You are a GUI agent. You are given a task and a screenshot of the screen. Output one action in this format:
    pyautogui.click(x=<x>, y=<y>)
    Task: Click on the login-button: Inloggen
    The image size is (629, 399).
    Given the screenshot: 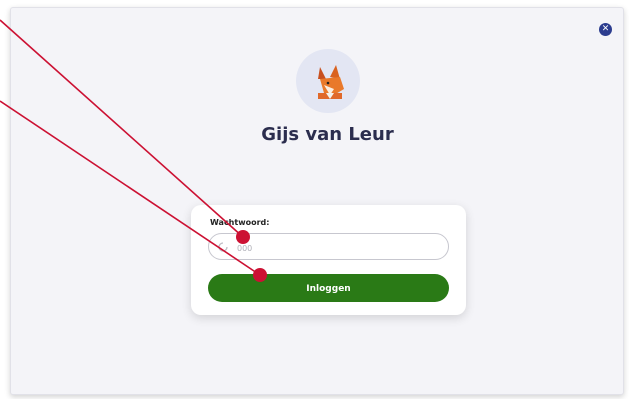 What is the action you would take?
    pyautogui.click(x=328, y=288)
    